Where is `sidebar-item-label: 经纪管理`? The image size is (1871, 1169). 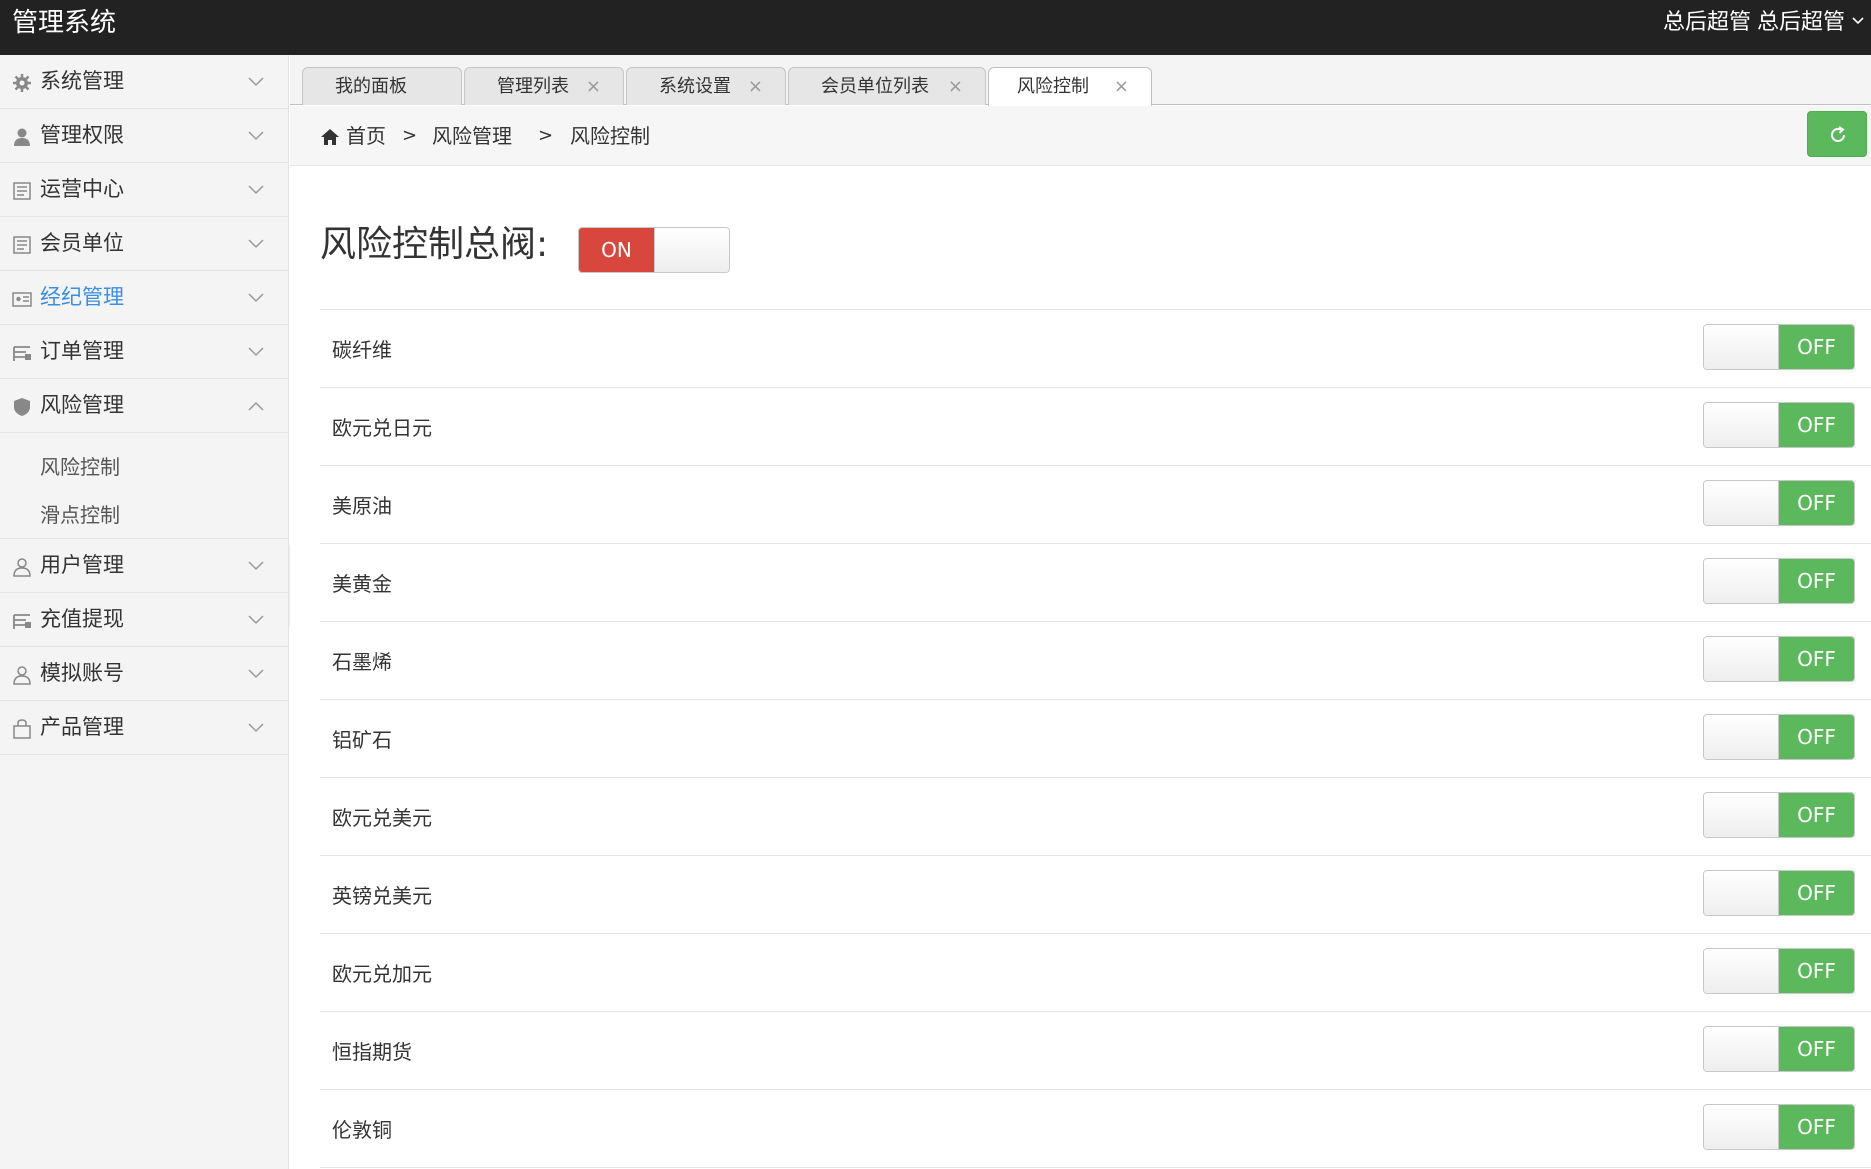
sidebar-item-label: 经纪管理 is located at coordinates (82, 297).